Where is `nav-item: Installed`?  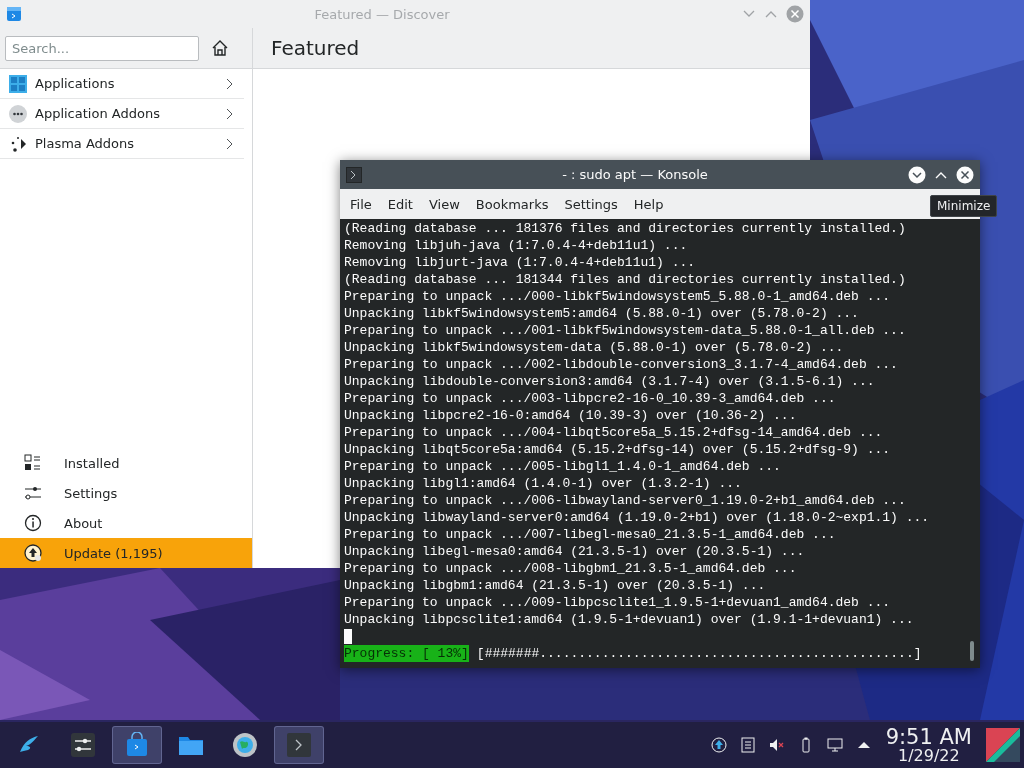 nav-item: Installed is located at coordinates (126, 463).